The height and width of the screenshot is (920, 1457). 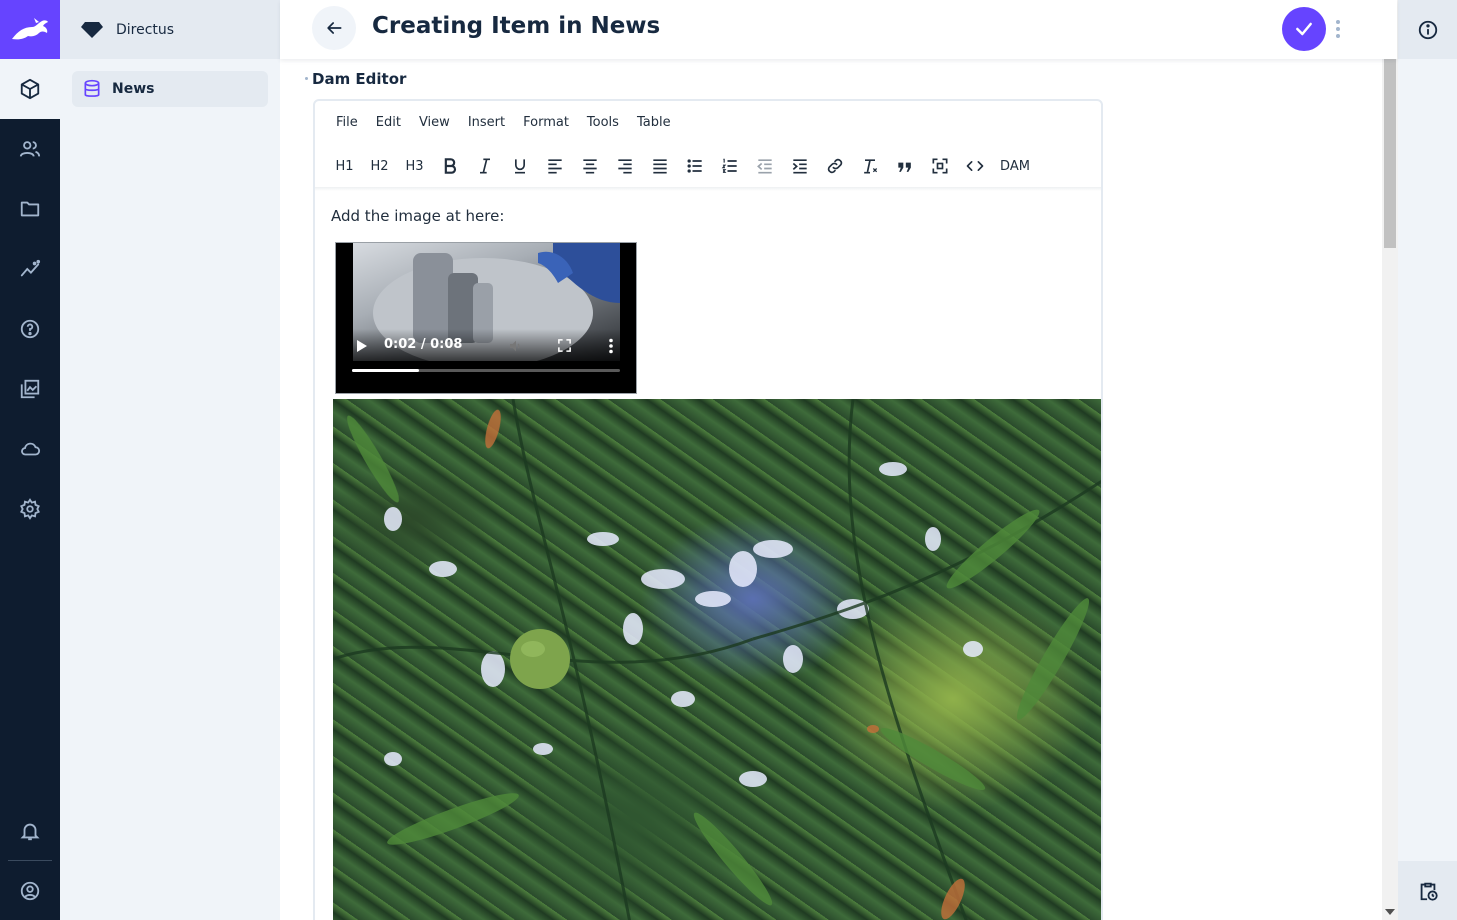 I want to click on link-icon, so click(x=834, y=166).